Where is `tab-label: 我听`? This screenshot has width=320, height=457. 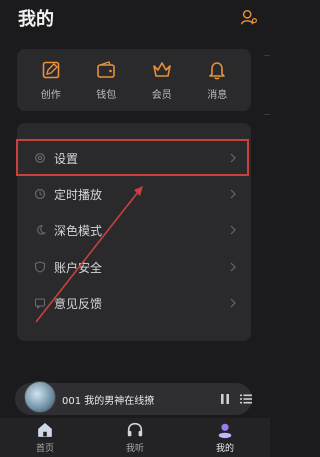
tab-label: 我听 is located at coordinates (134, 449).